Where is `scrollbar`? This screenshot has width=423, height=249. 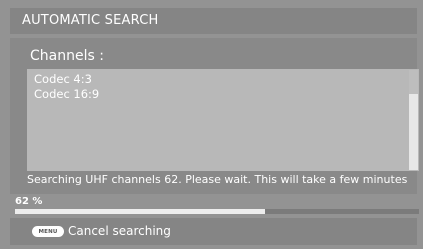
scrollbar is located at coordinates (413, 120).